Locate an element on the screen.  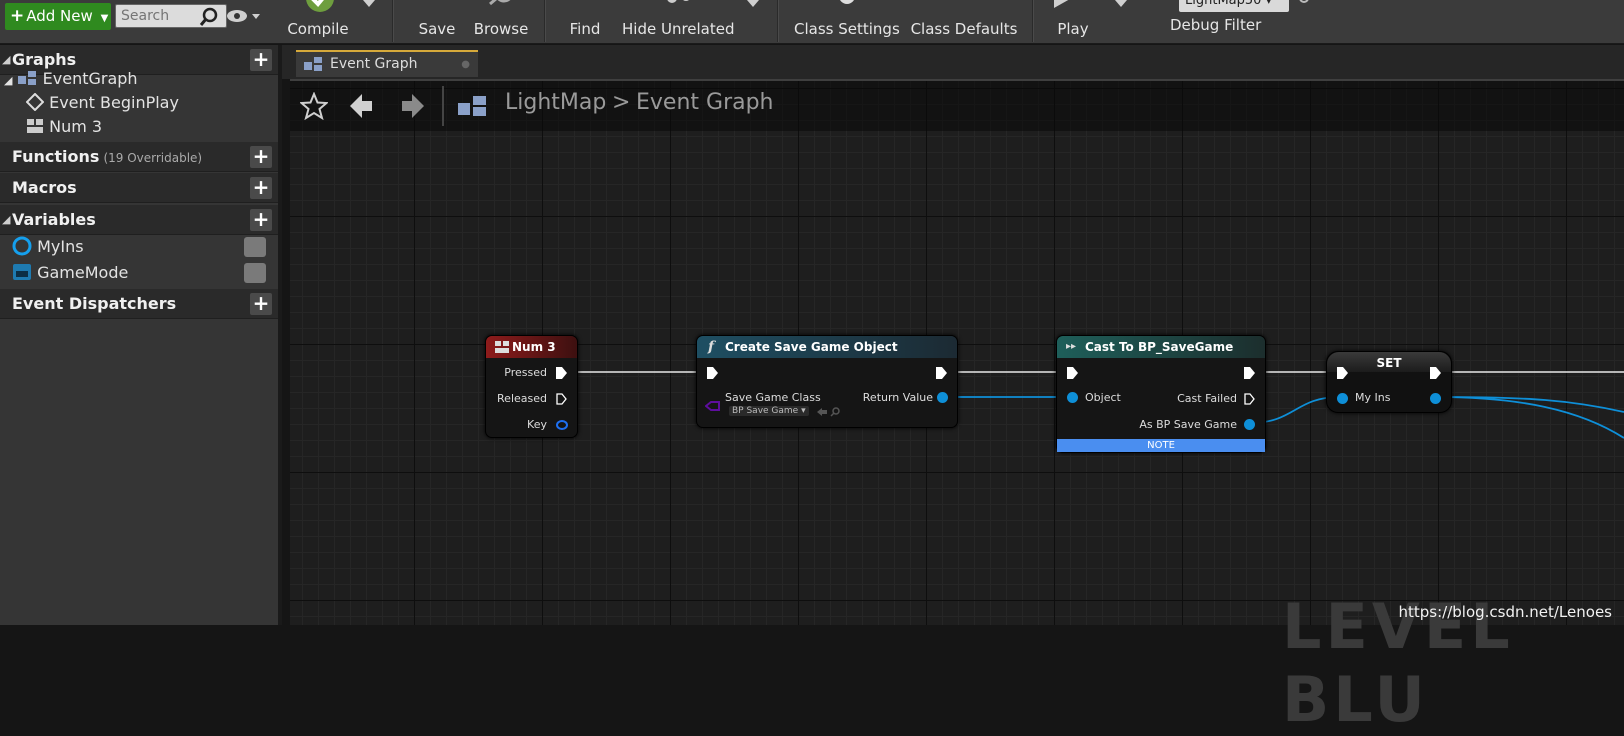
node-num3: Num 3 Pressed Released Key is located at coordinates (531, 386).